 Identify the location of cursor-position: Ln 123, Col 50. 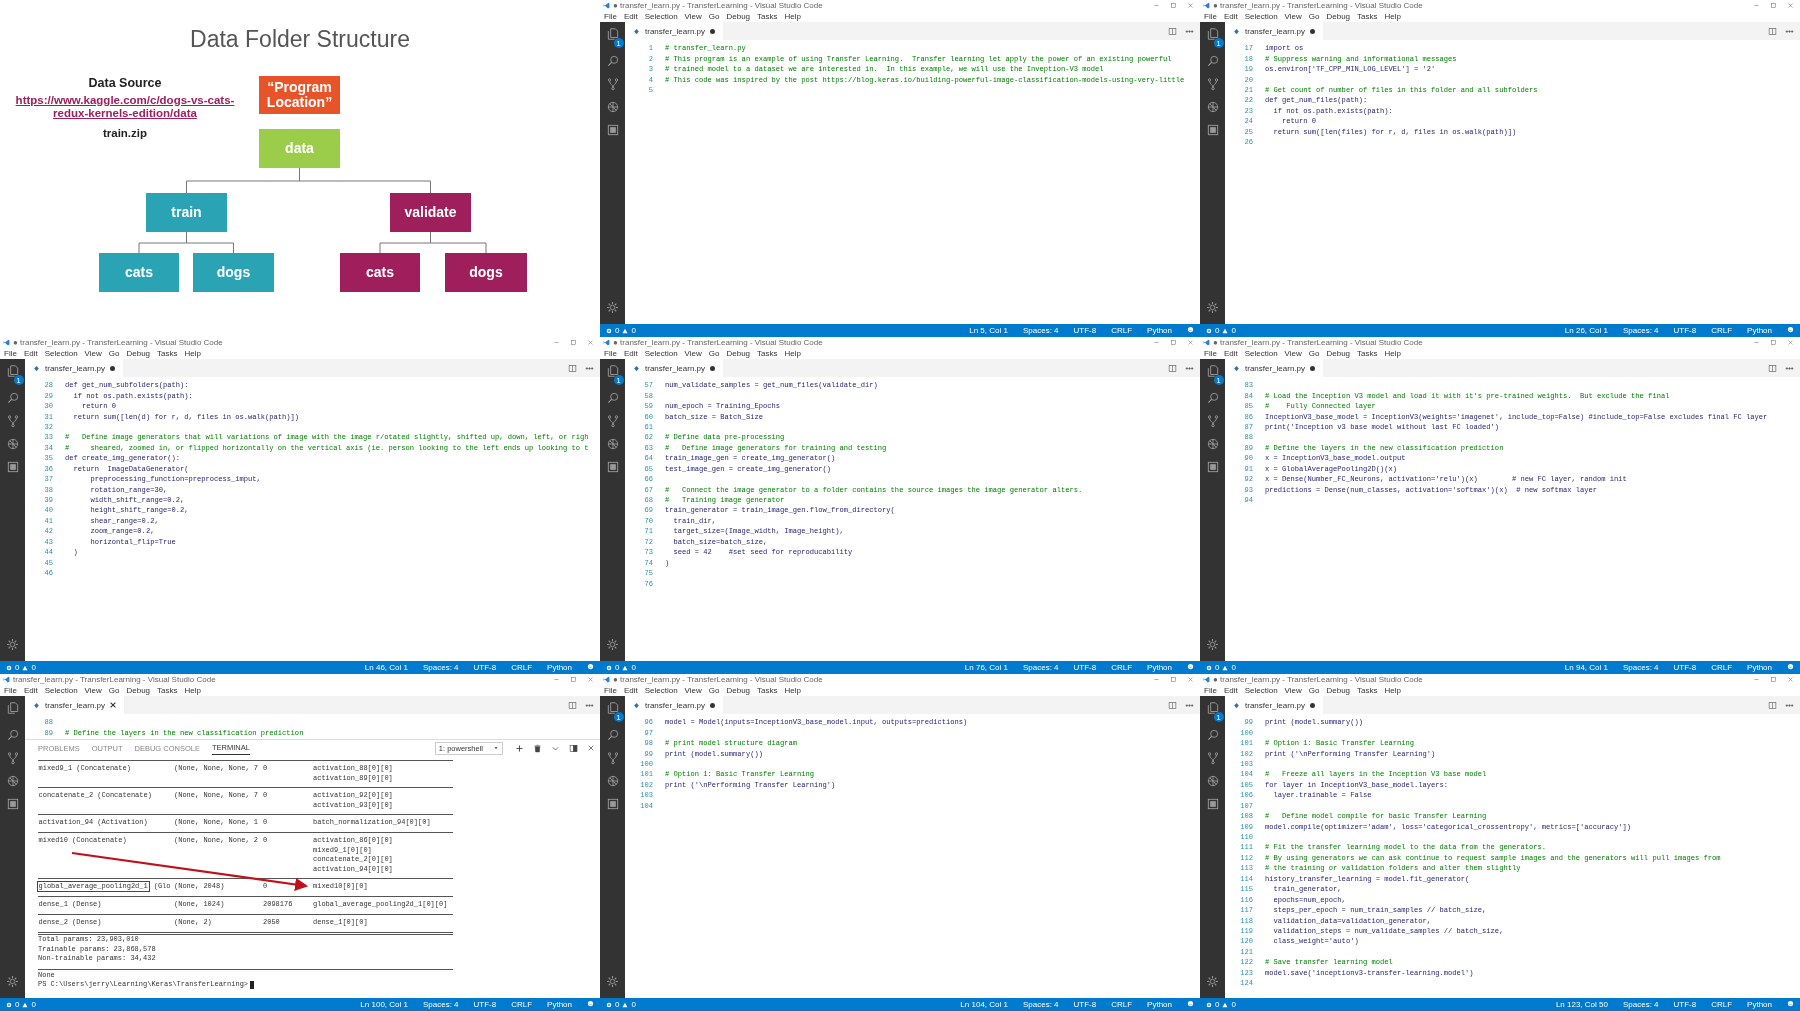
(1581, 1004).